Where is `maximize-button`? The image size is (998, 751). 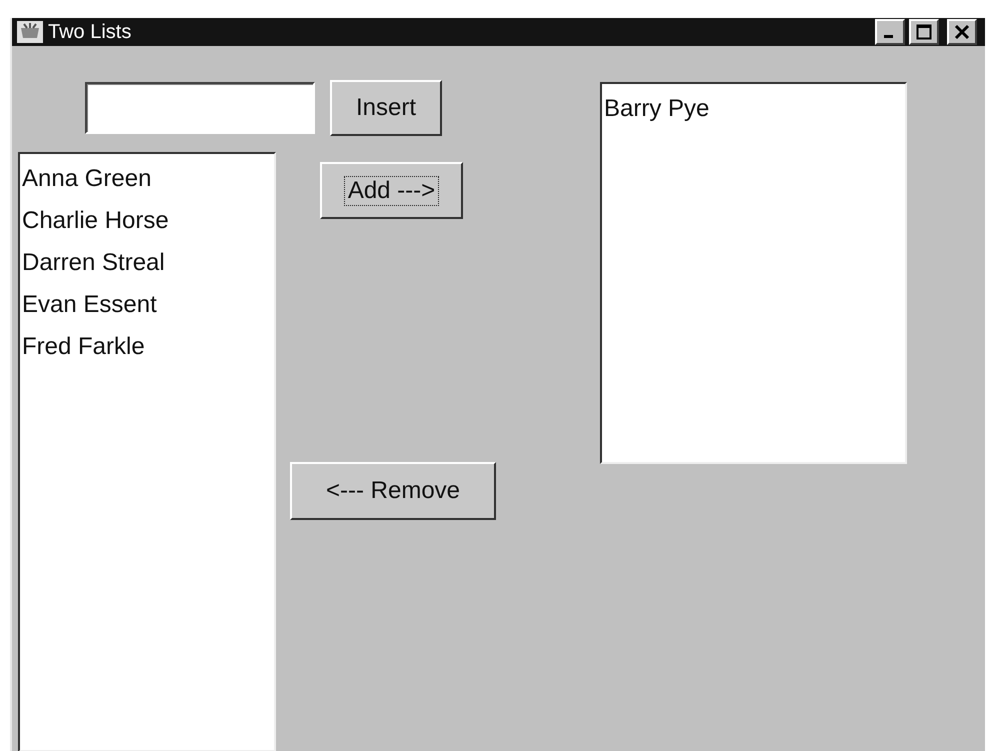 maximize-button is located at coordinates (924, 32).